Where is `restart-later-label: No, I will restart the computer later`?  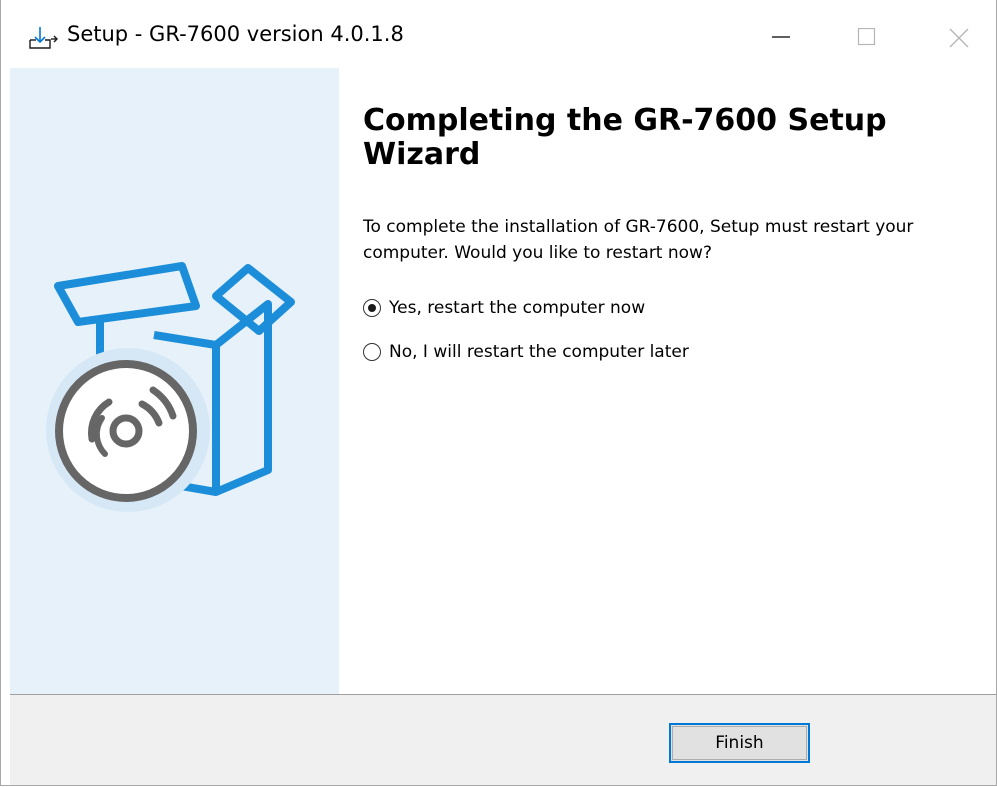 restart-later-label: No, I will restart the computer later is located at coordinates (539, 352).